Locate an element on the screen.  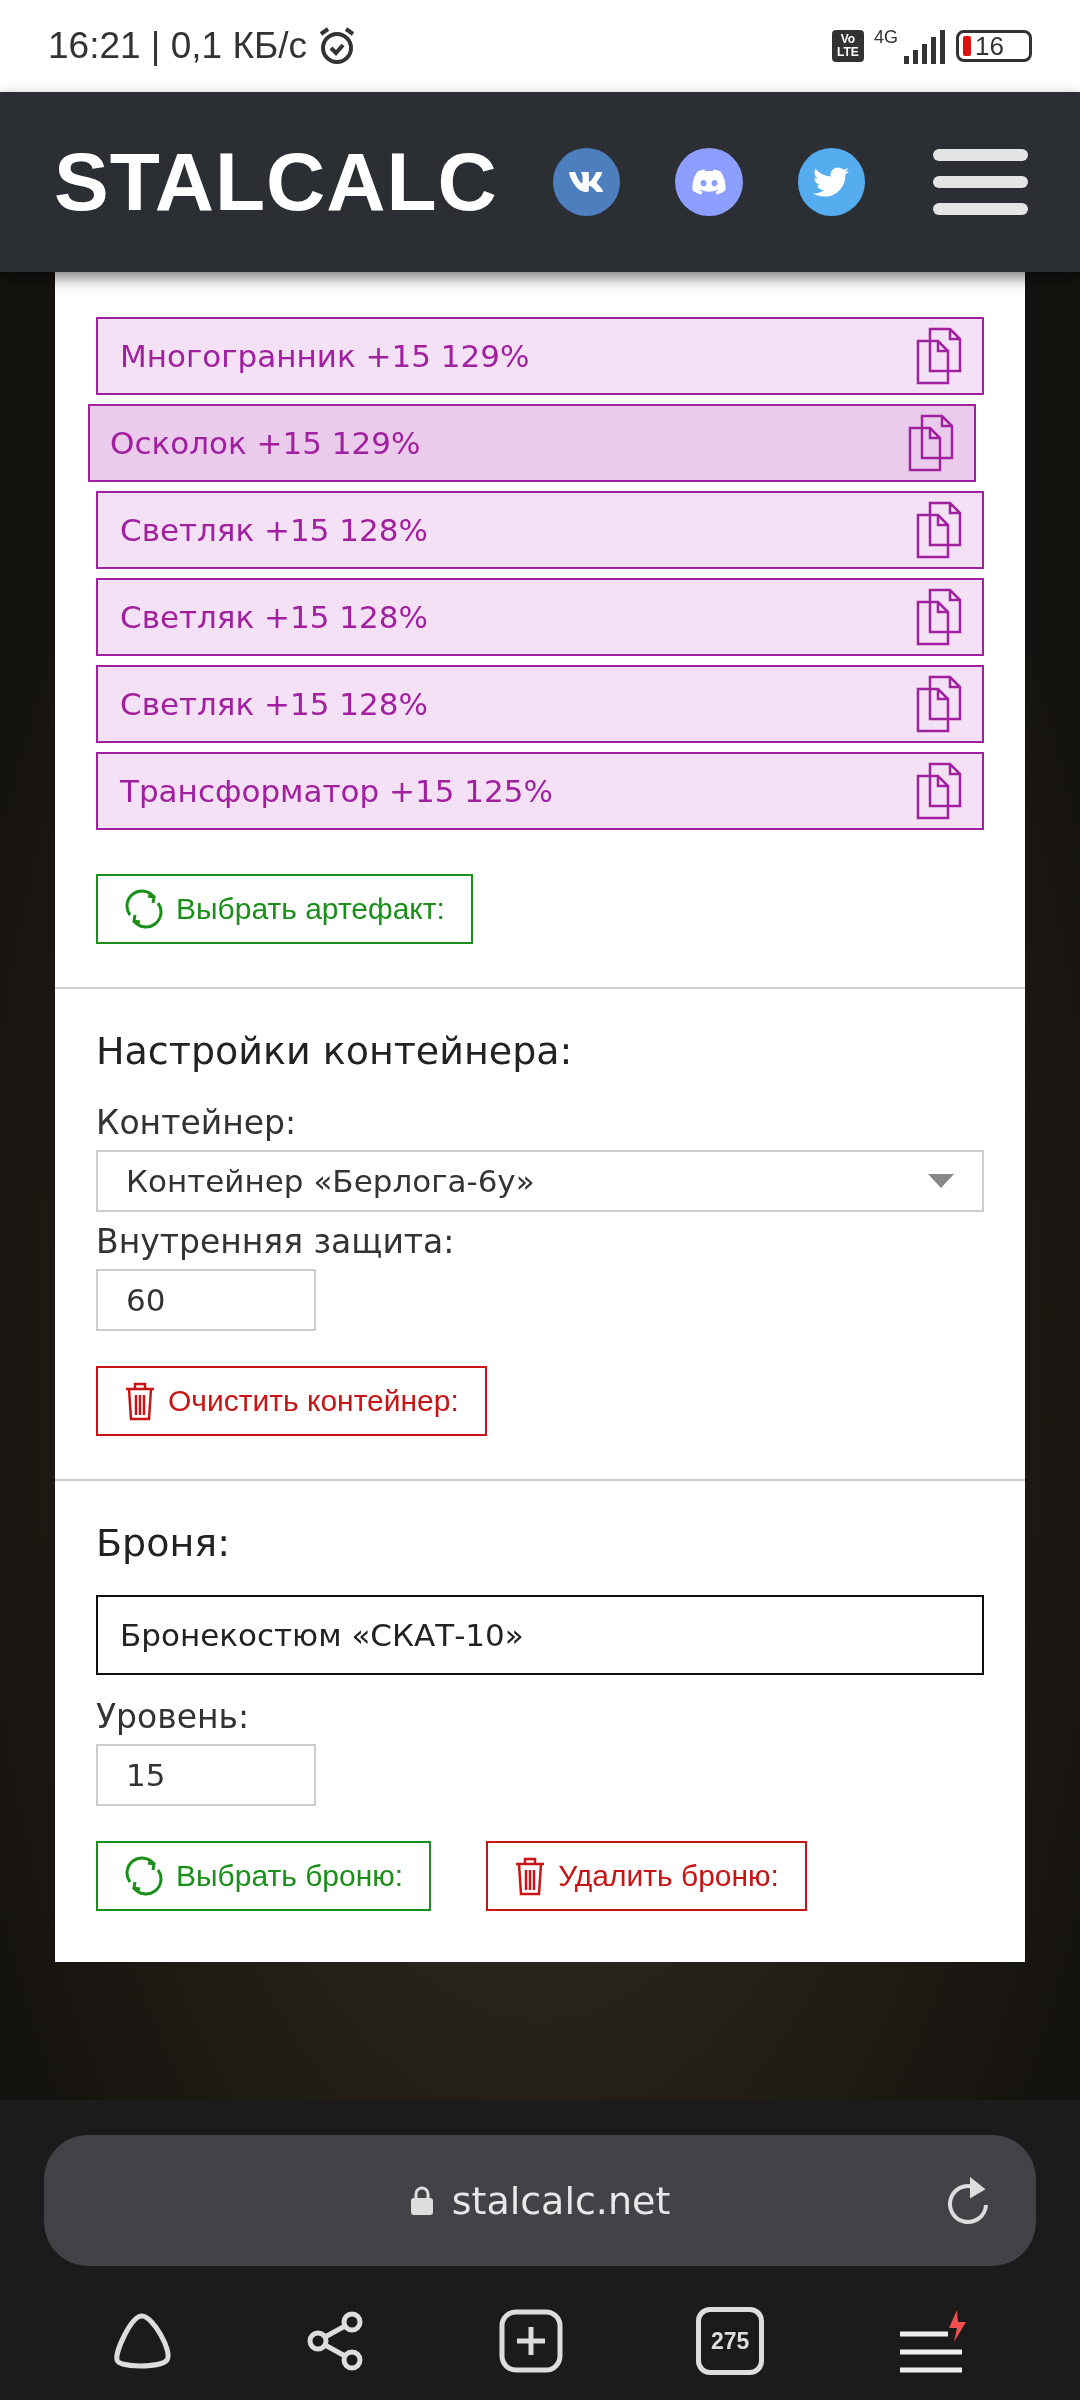
signal-icon is located at coordinates (924, 46).